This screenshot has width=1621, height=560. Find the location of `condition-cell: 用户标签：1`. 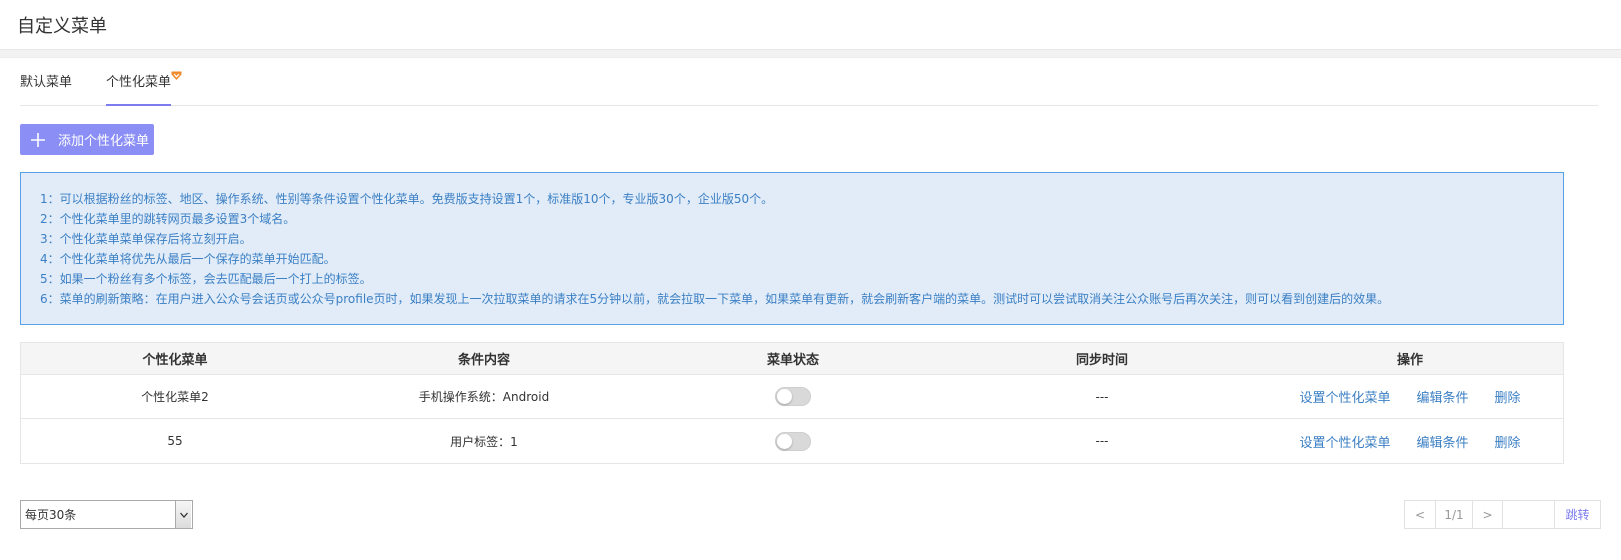

condition-cell: 用户标签：1 is located at coordinates (484, 441).